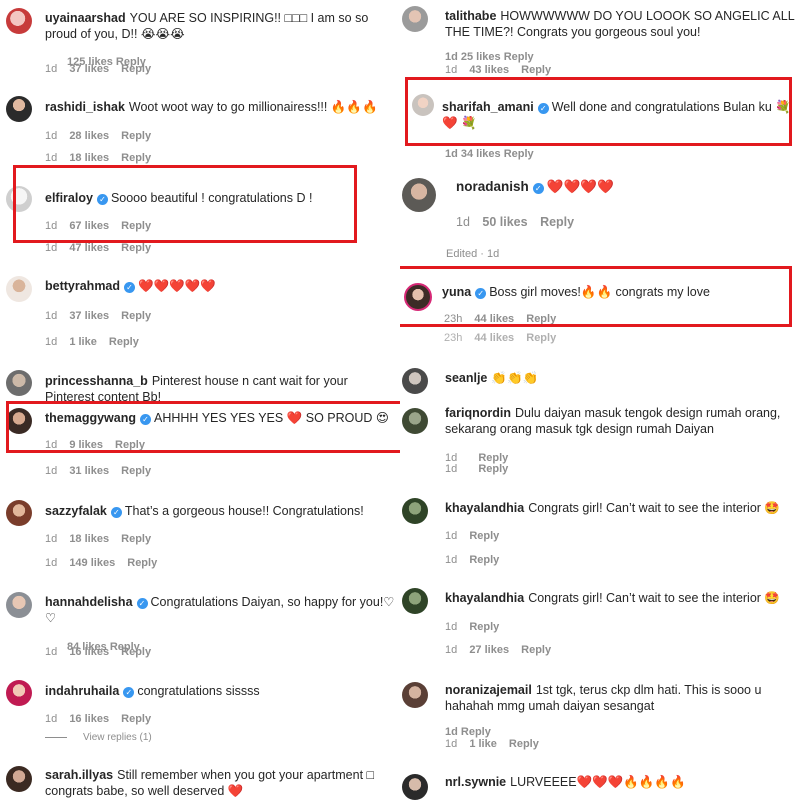 The image size is (800, 800). Describe the element at coordinates (98, 737) in the screenshot. I see `view-replies-button: View replies (1)` at that location.